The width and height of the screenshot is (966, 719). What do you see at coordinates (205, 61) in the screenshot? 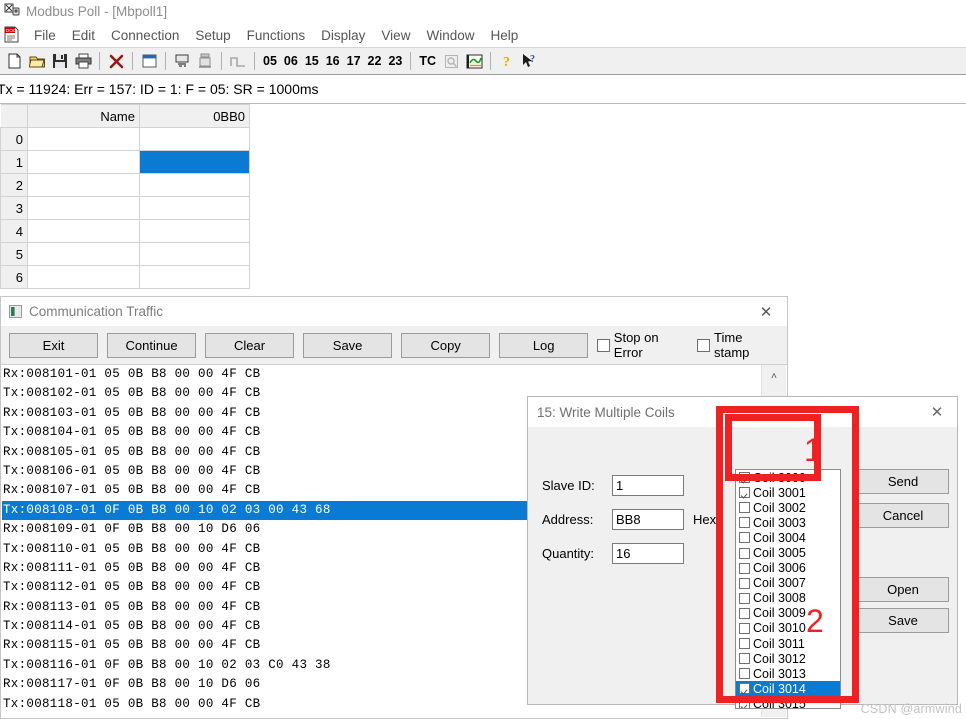
I see `clone-icon` at bounding box center [205, 61].